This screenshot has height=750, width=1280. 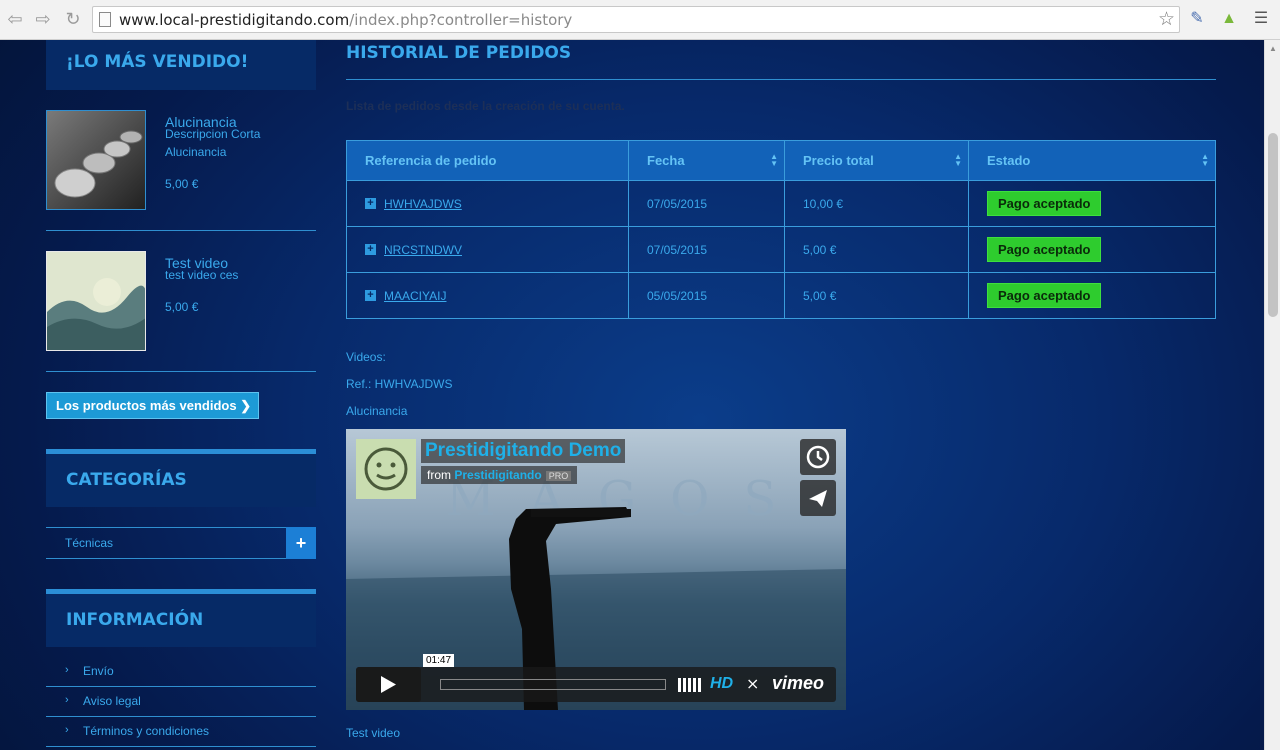 I want to click on product-description: test video ces, so click(x=202, y=275).